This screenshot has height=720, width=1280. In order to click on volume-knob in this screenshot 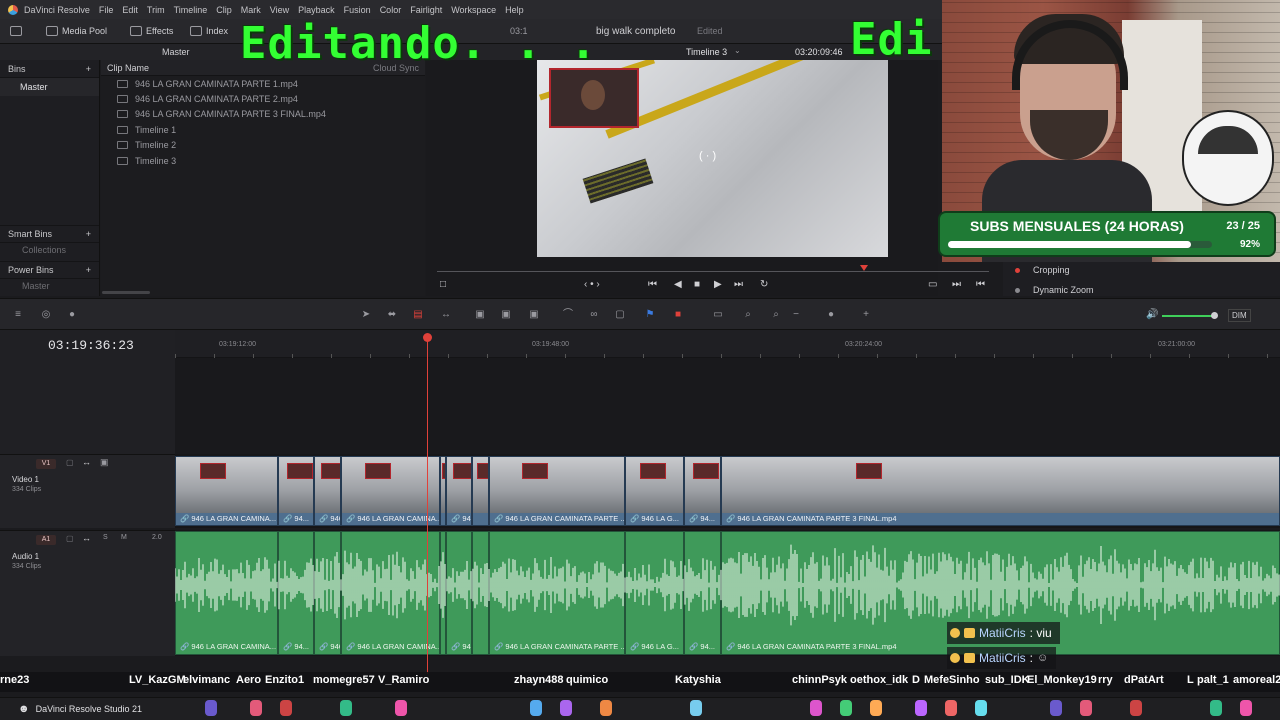, I will do `click(1214, 315)`.